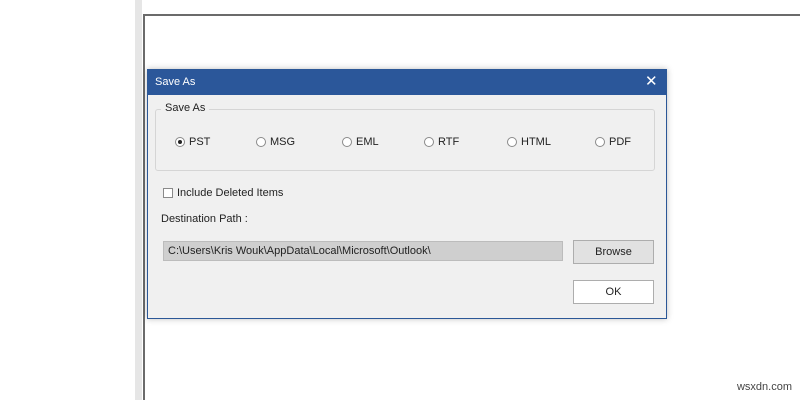 Image resolution: width=800 pixels, height=400 pixels. I want to click on radio-label: MSG, so click(283, 142).